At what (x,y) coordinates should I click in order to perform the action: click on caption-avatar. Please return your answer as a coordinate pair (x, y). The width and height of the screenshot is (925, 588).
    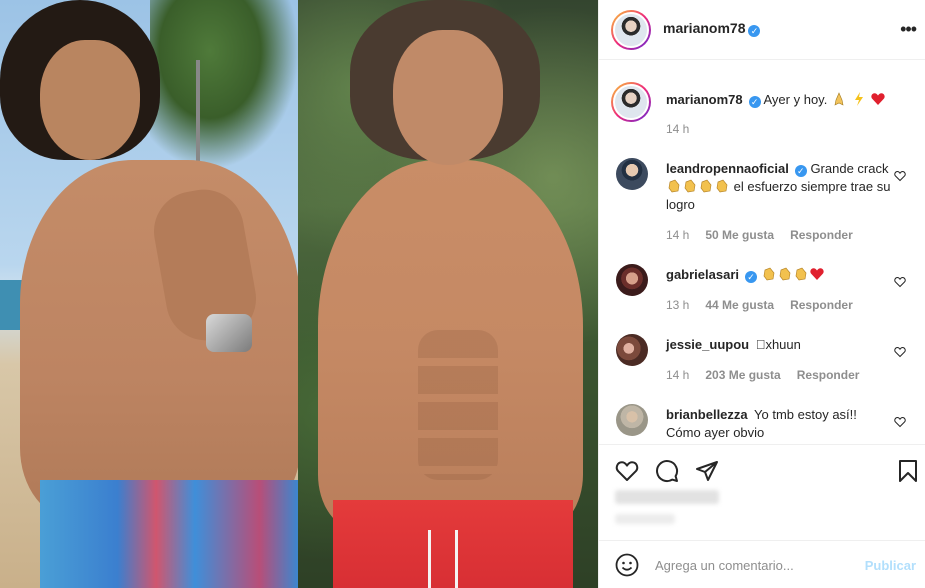
    Looking at the image, I should click on (631, 102).